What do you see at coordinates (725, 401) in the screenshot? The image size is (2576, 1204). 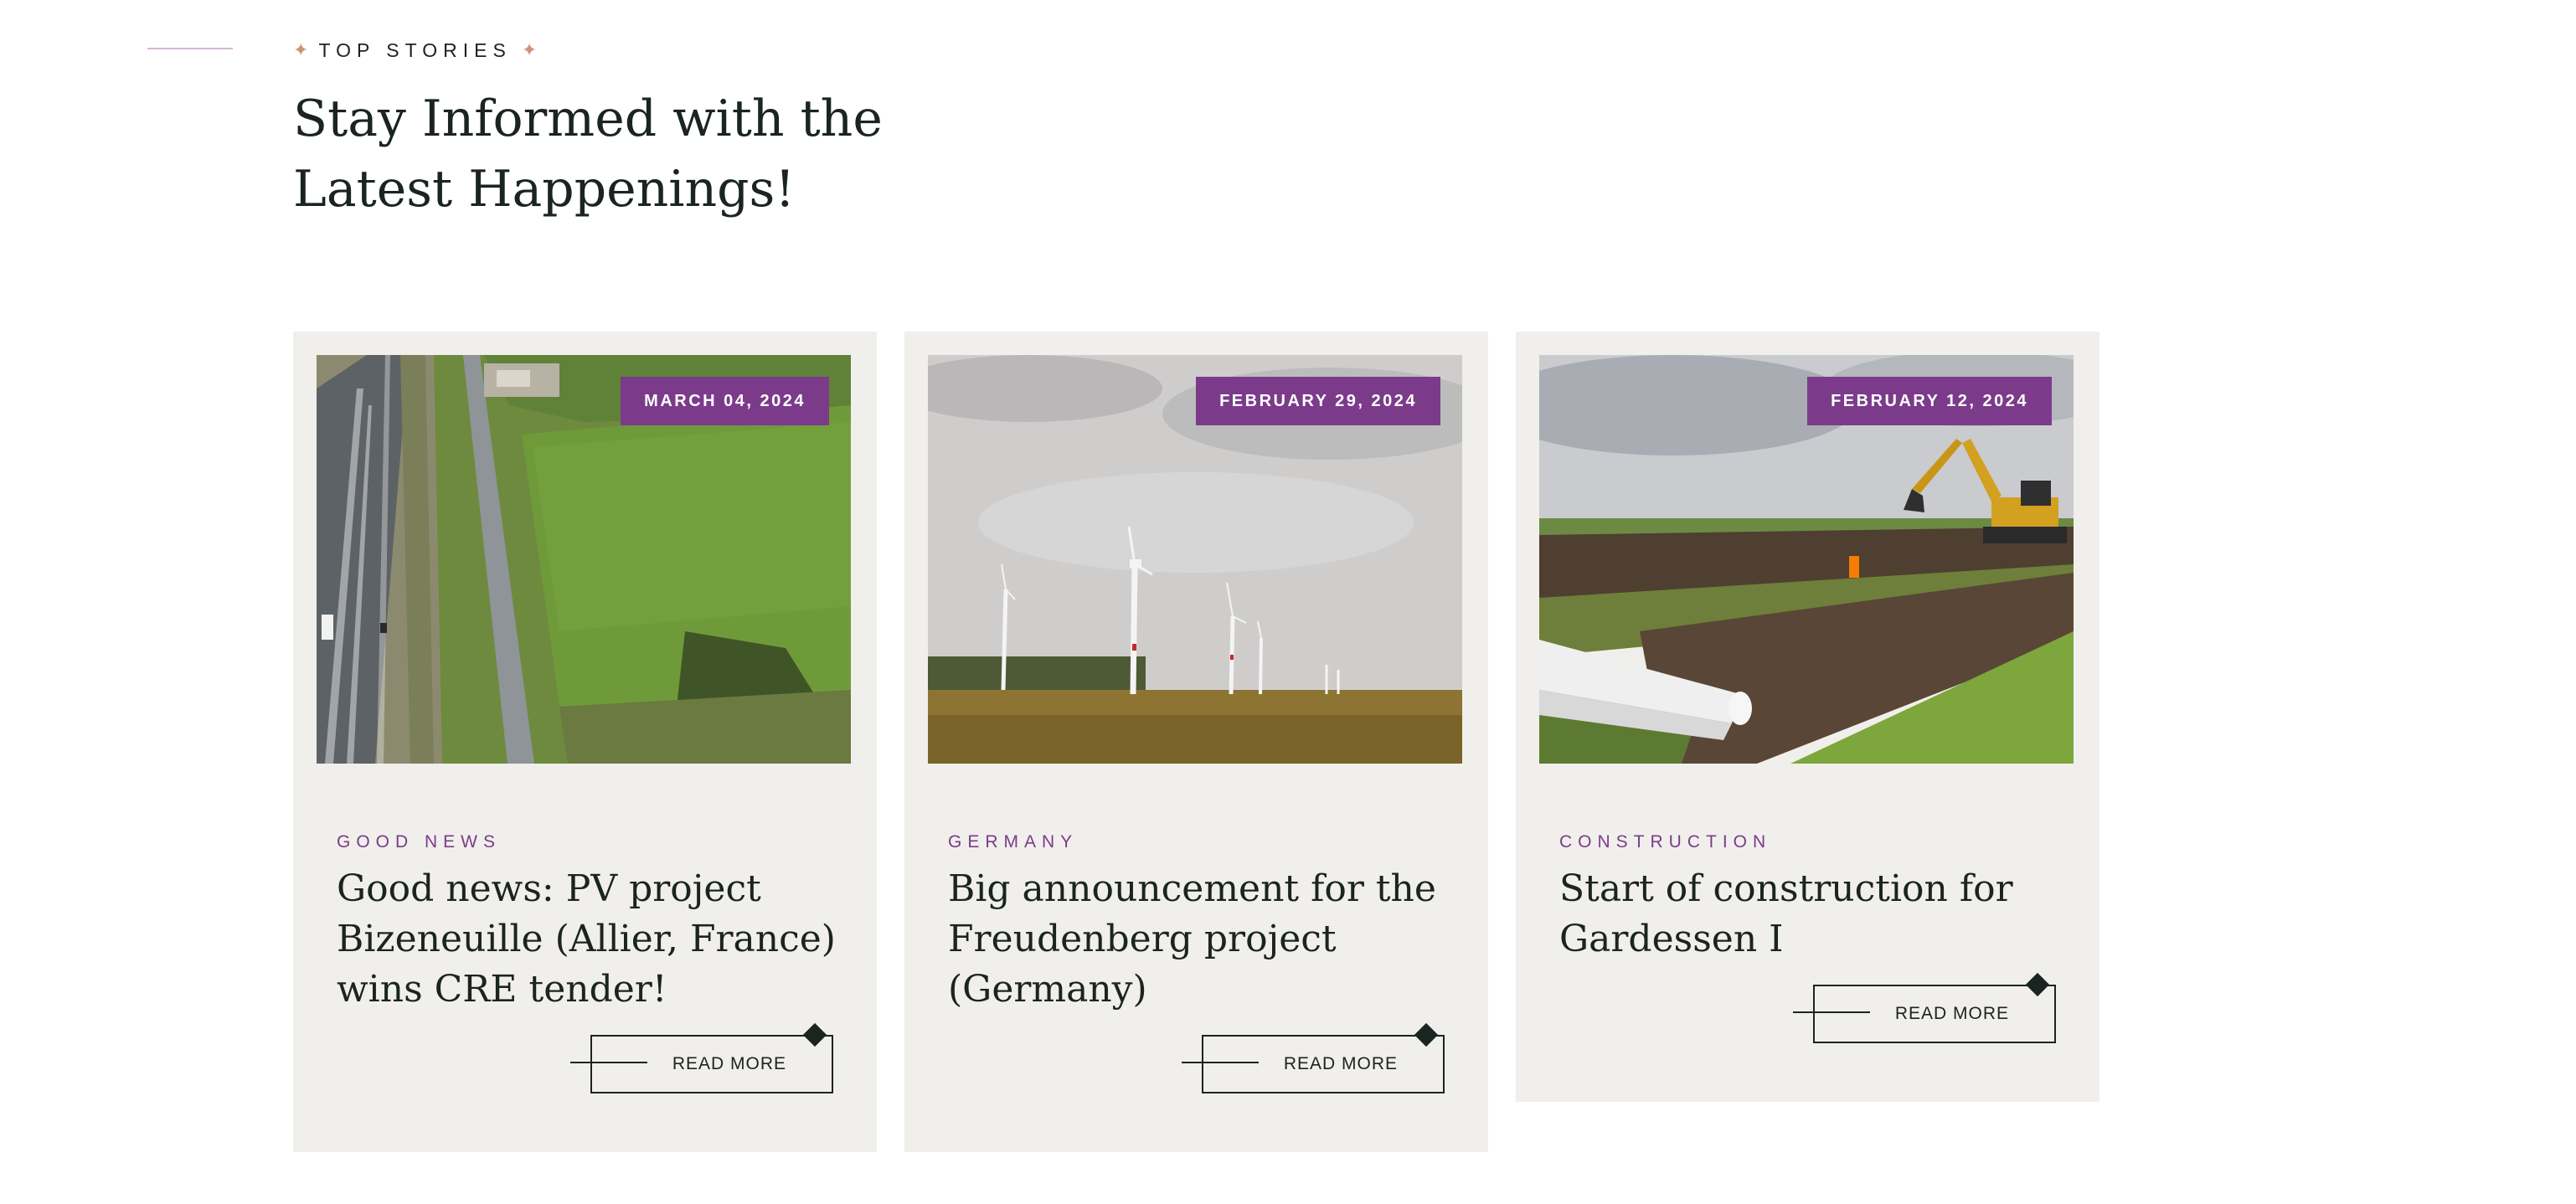 I see `date-badge: MARCH 04, 2024` at bounding box center [725, 401].